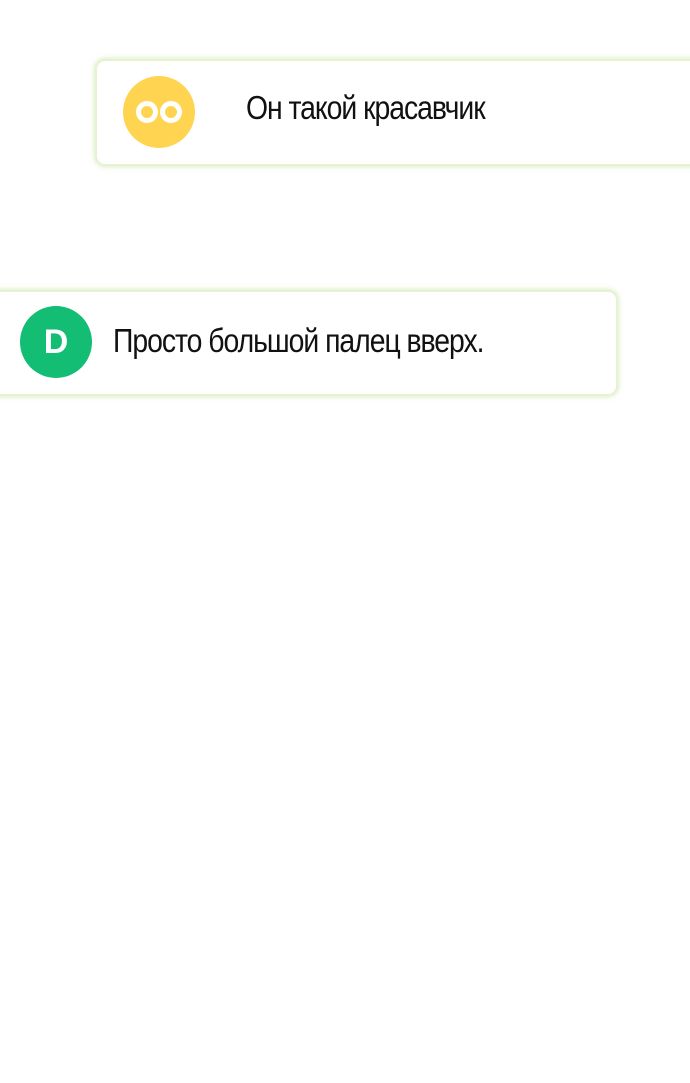 The height and width of the screenshot is (1083, 690). Describe the element at coordinates (366, 107) in the screenshot. I see `message-text: Он такой красавчик` at that location.